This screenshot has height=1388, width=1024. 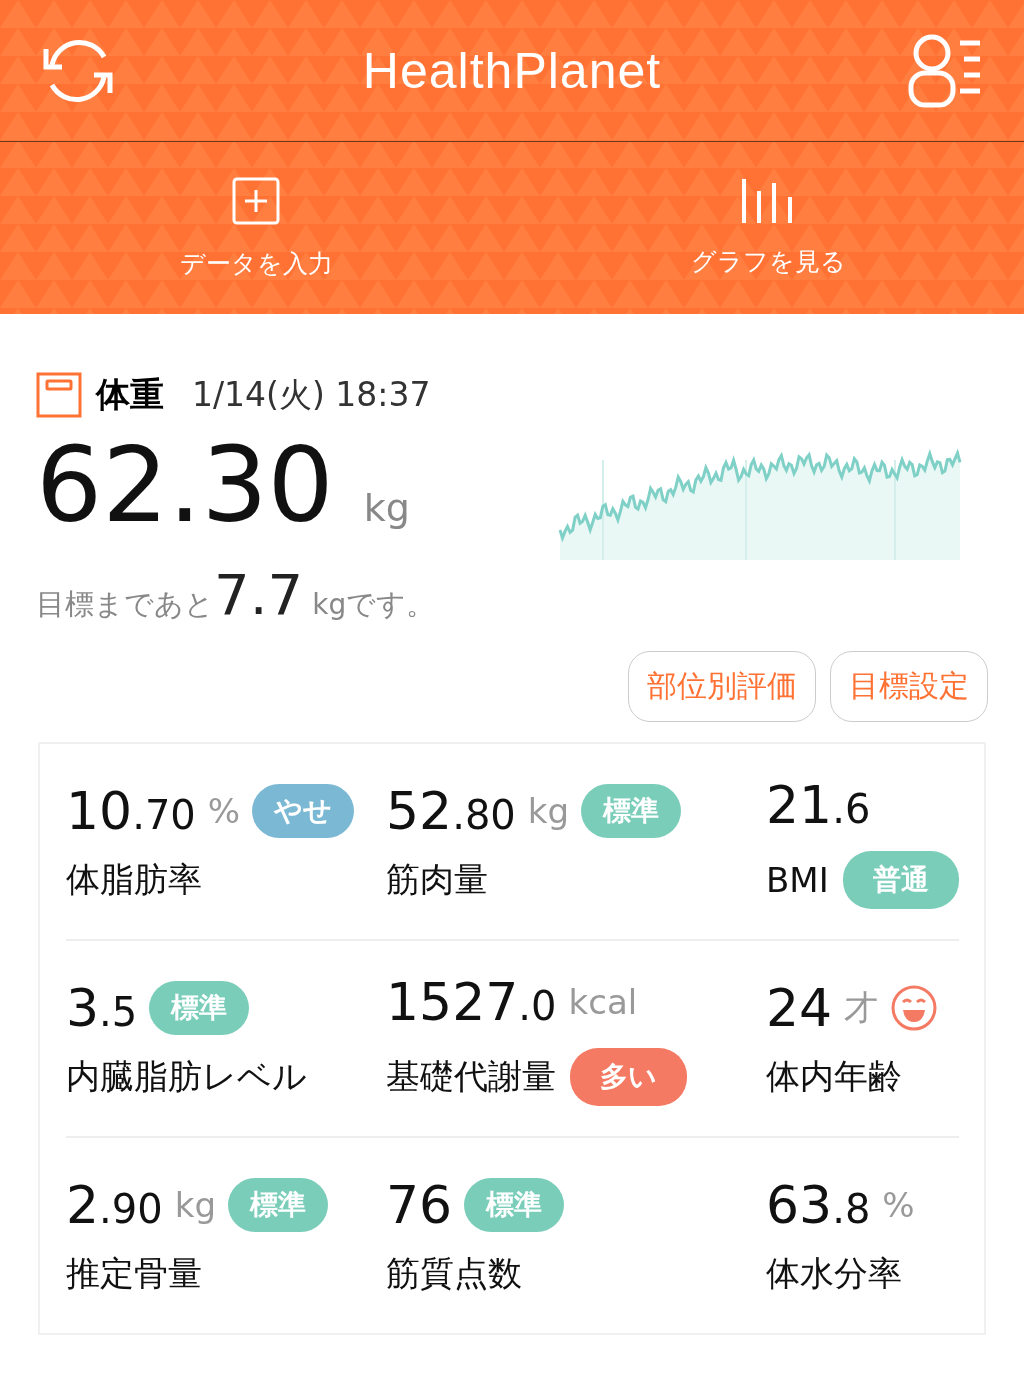 I want to click on input-button: データを入力, so click(x=256, y=228).